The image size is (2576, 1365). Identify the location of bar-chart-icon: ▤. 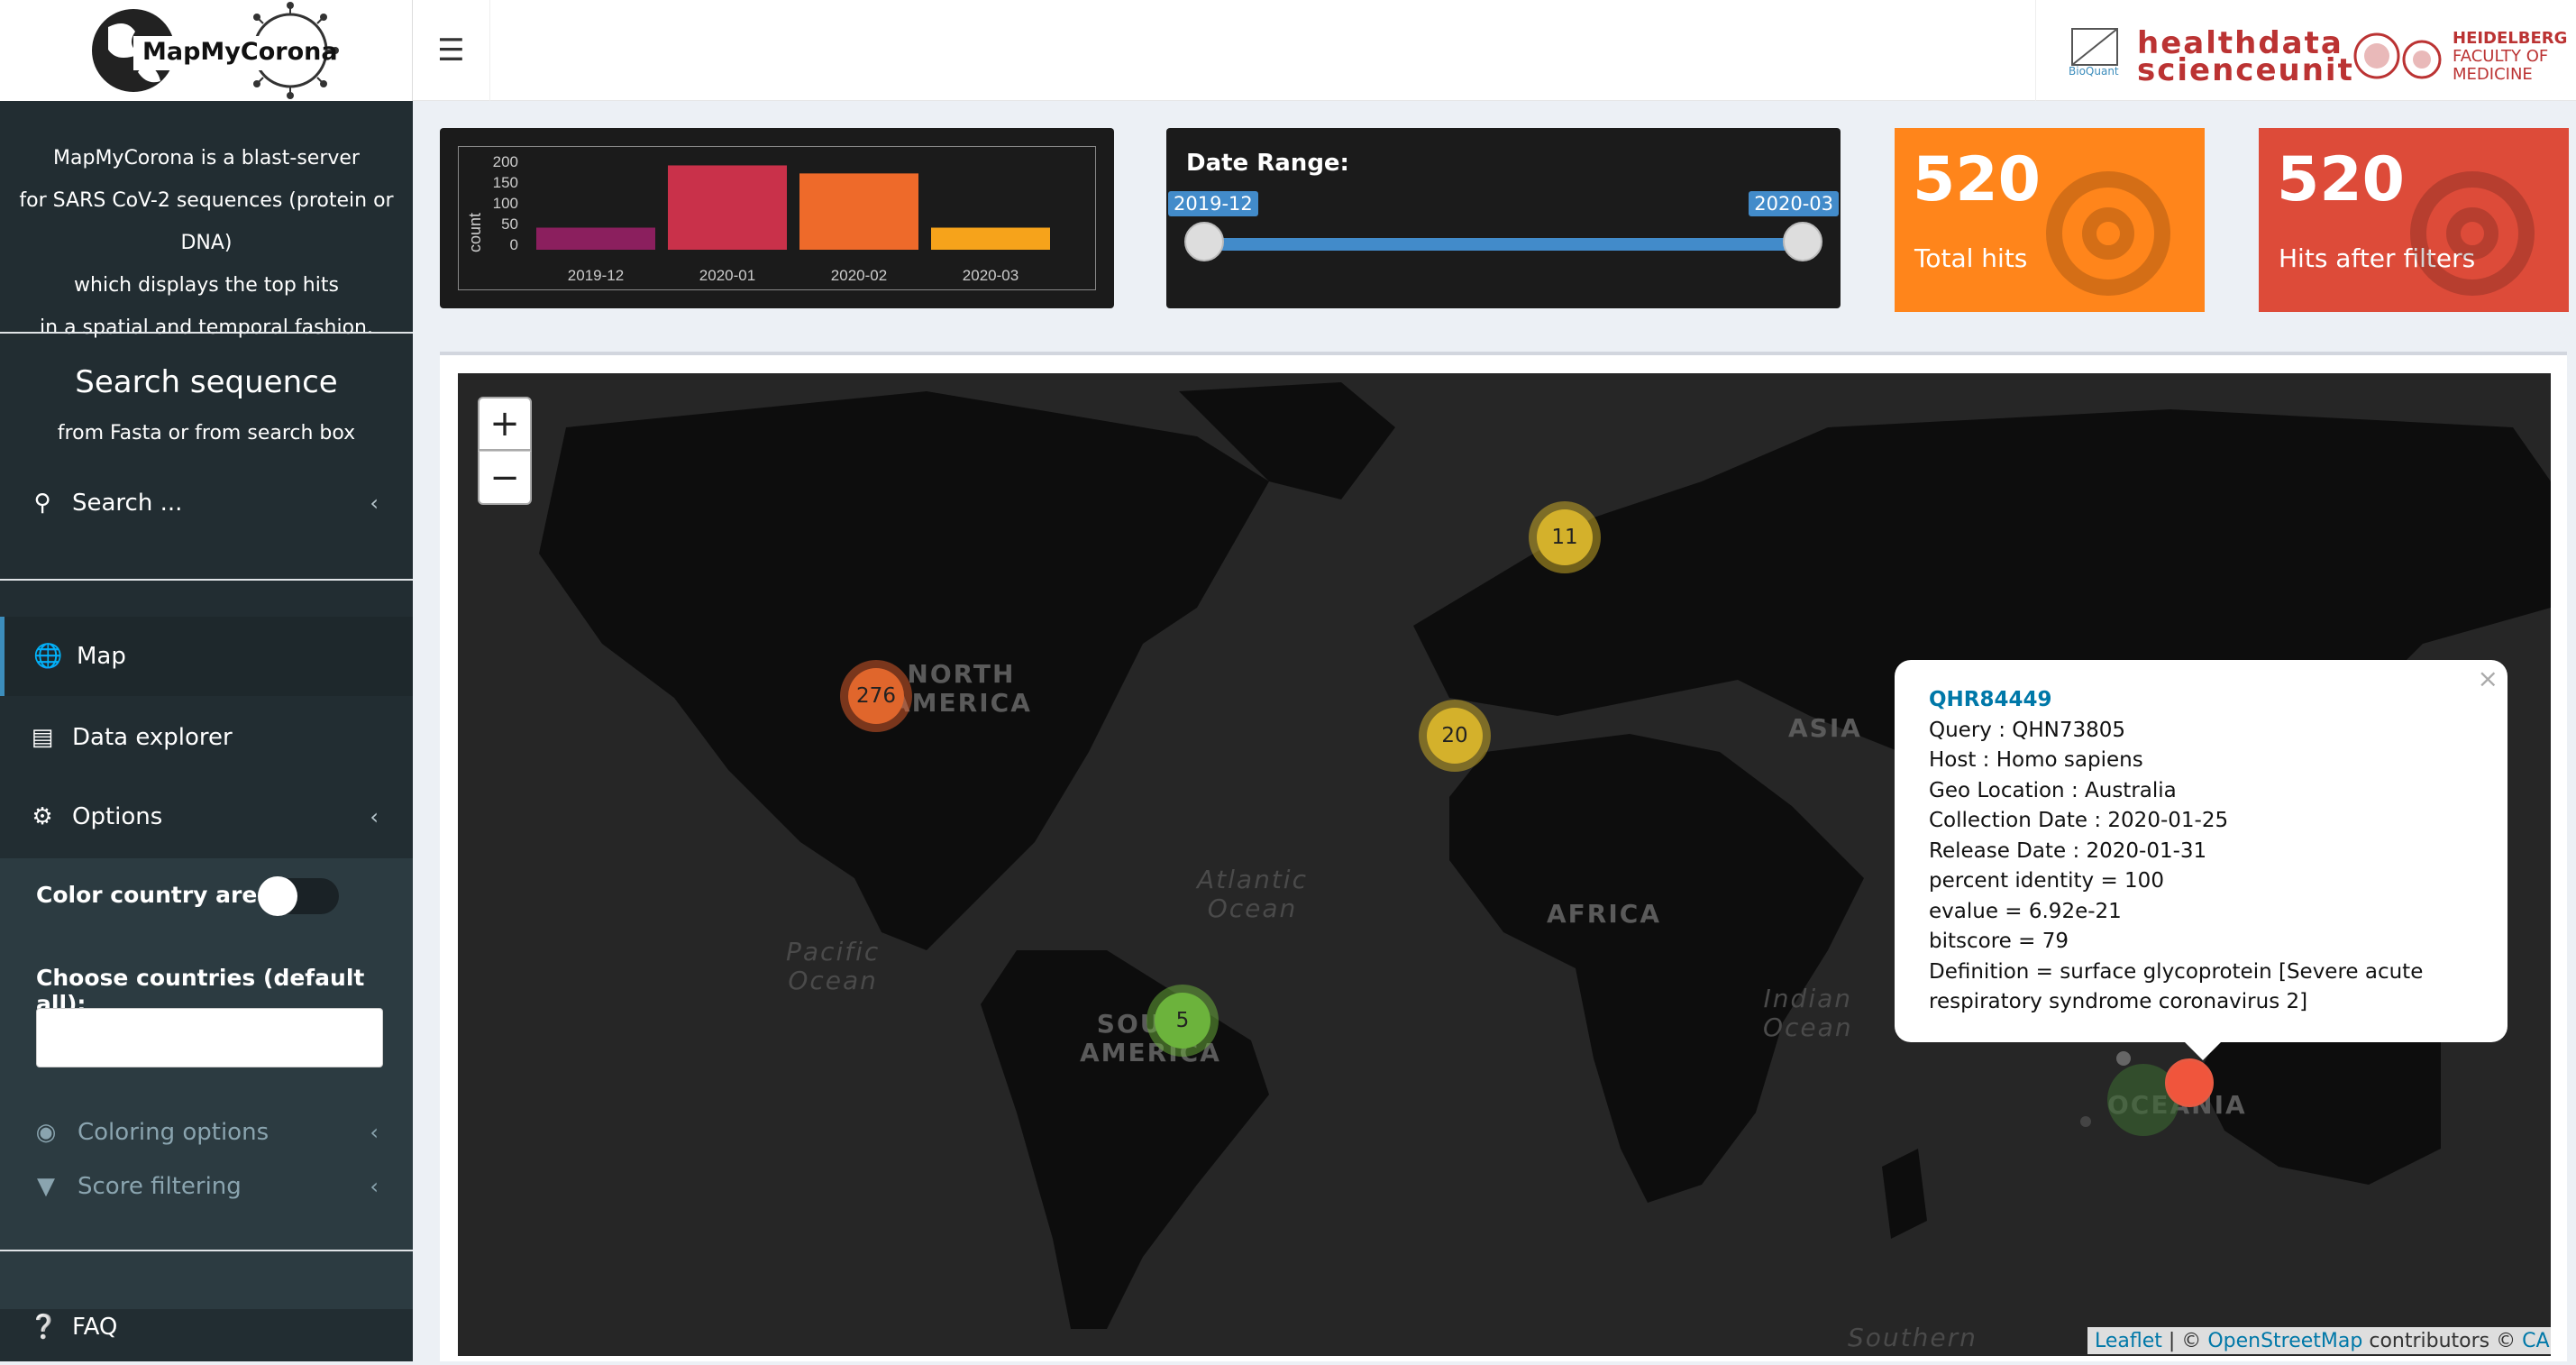
(42, 738).